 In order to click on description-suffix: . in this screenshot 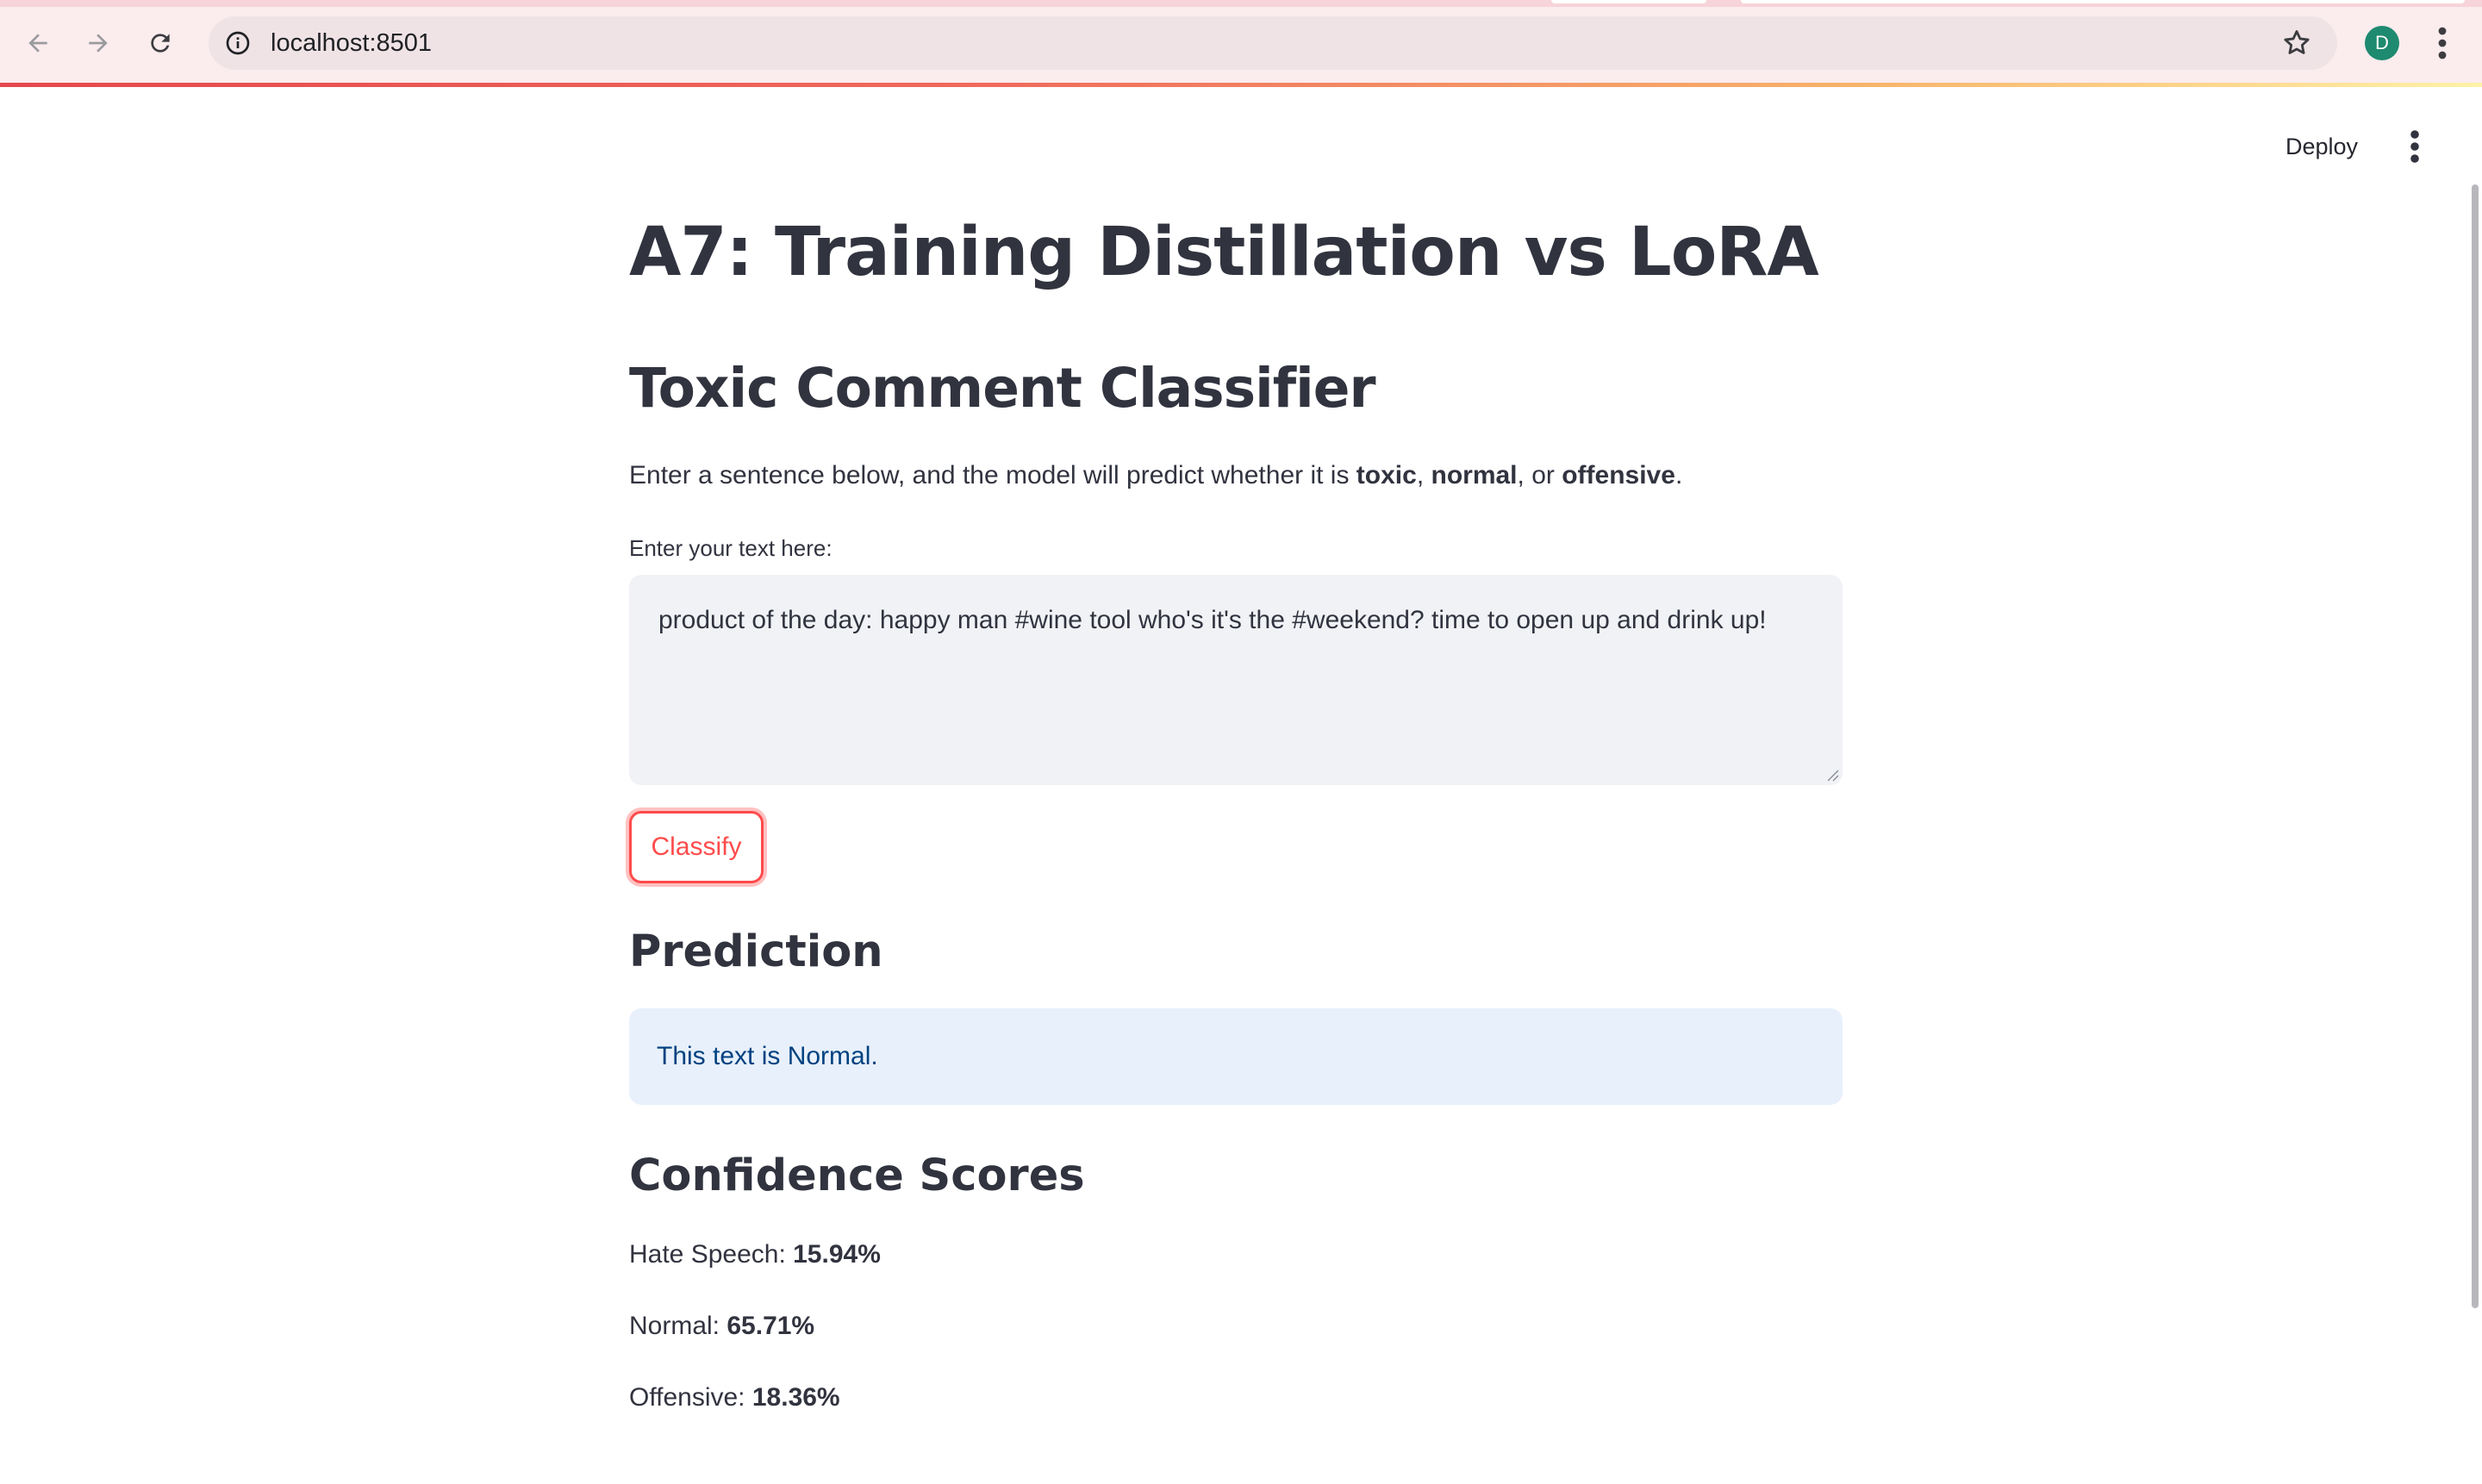, I will do `click(1678, 475)`.